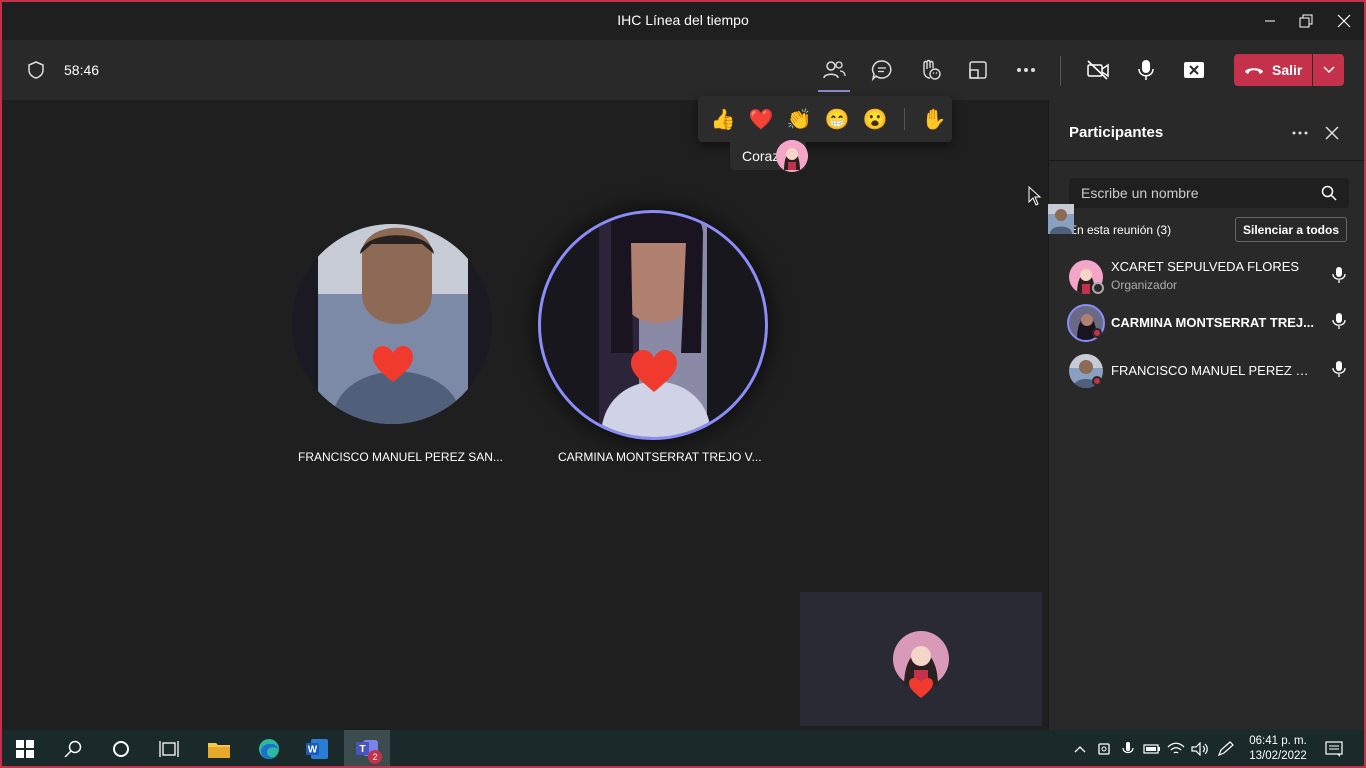  I want to click on header-divider, so click(1060, 71).